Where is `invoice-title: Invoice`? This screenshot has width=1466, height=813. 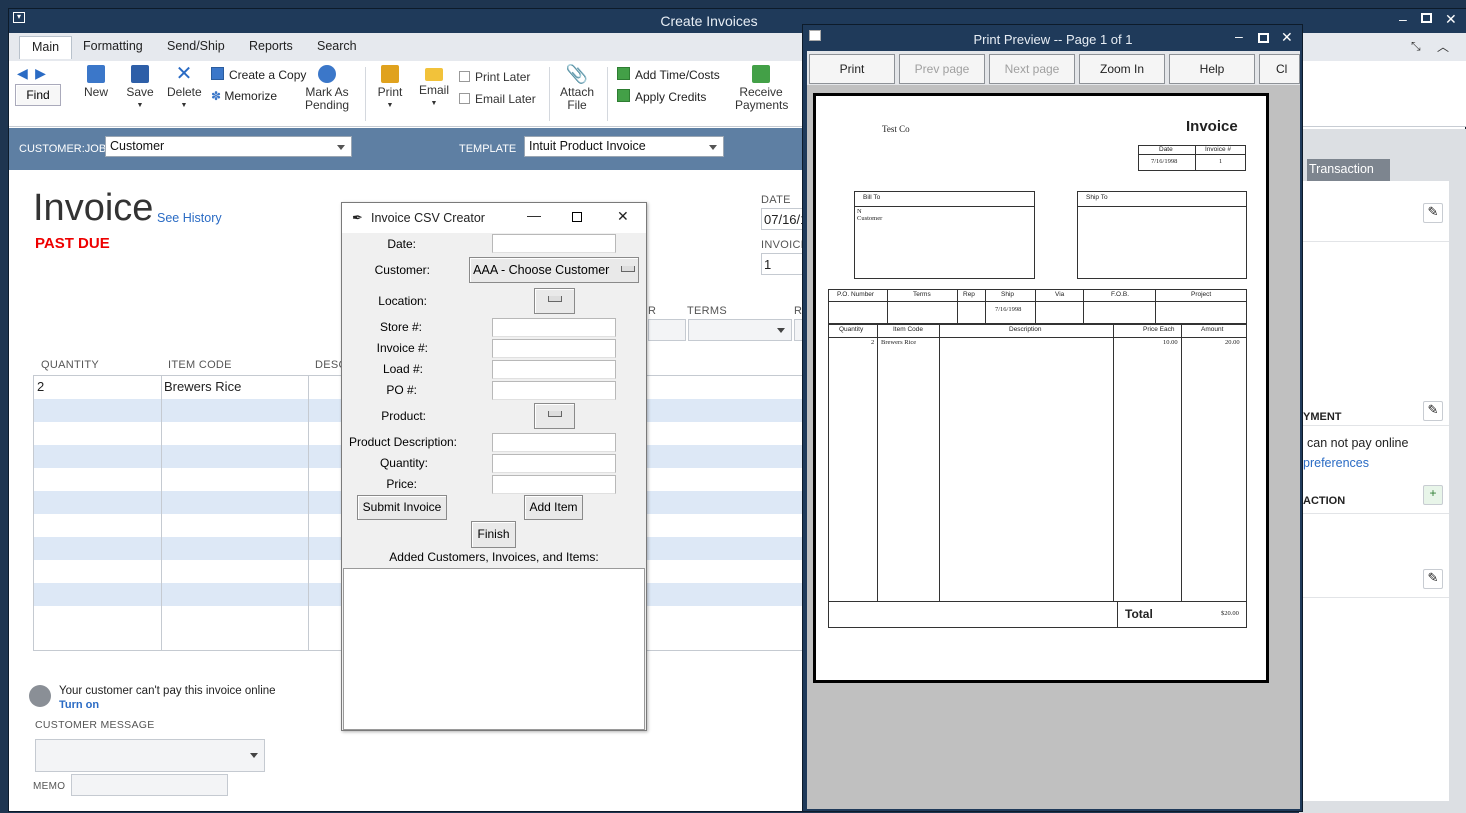
invoice-title: Invoice is located at coordinates (93, 208).